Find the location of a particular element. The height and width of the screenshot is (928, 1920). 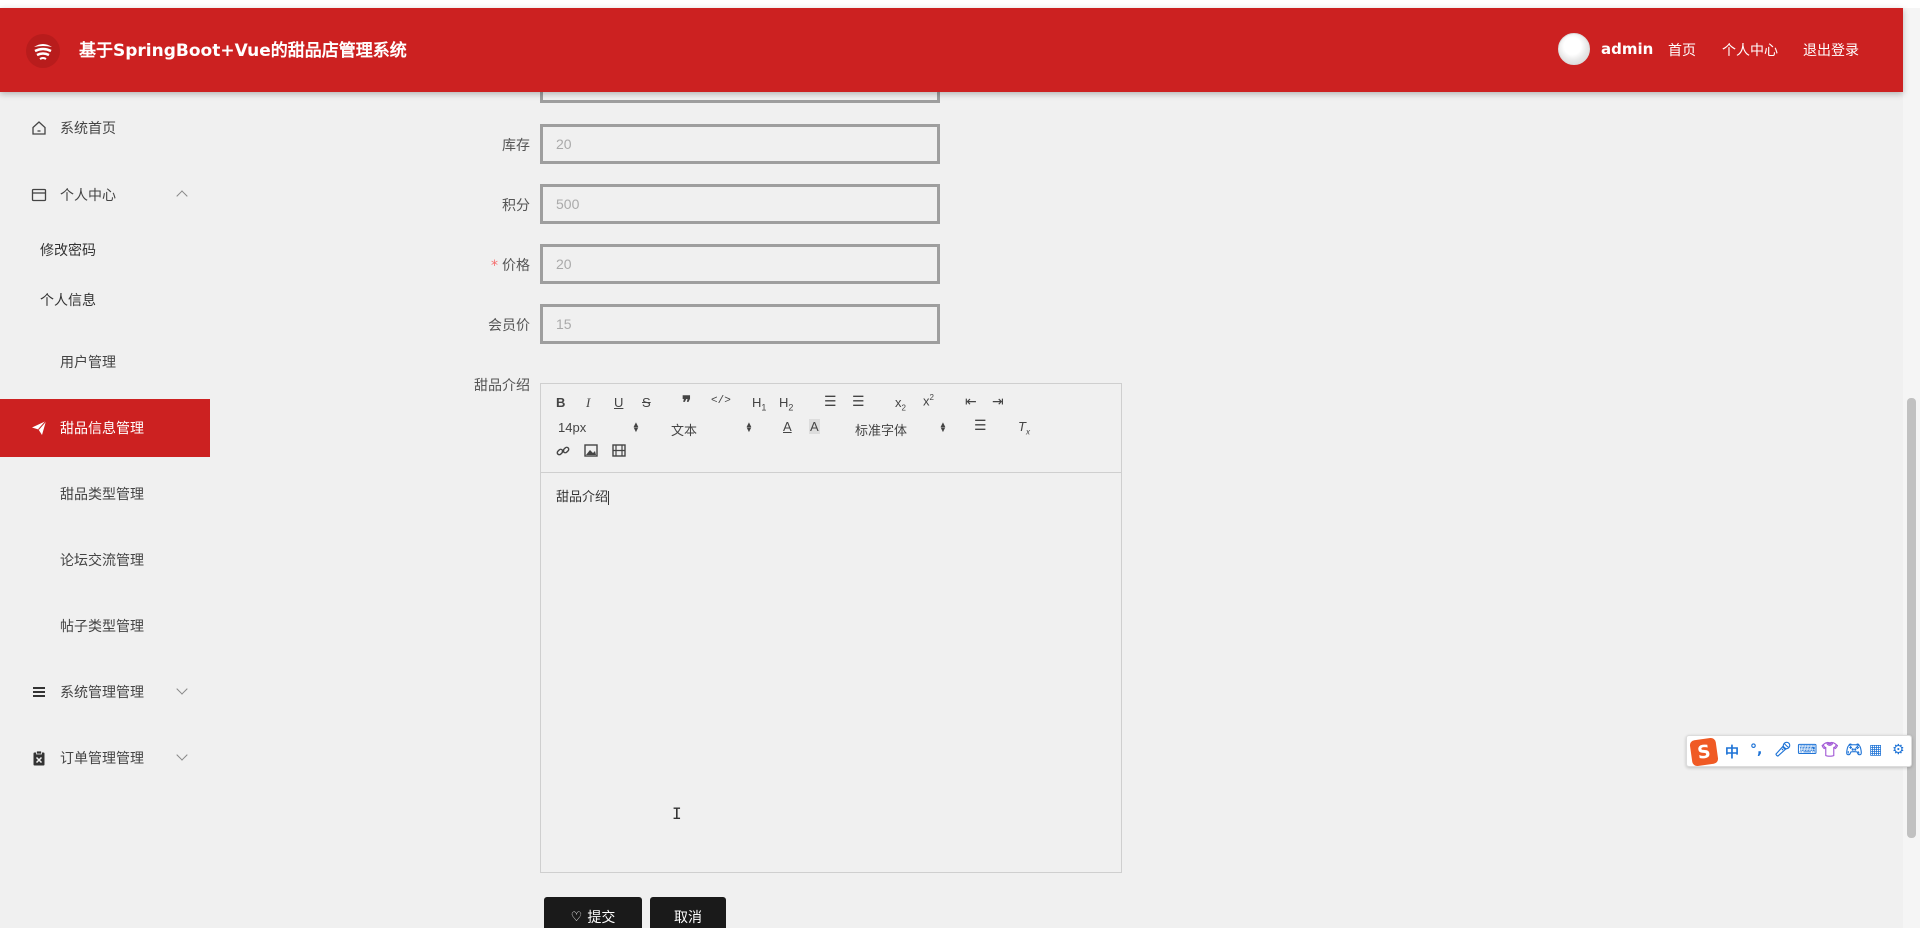

microphone-icon: 🎤︎ is located at coordinates (1783, 750).